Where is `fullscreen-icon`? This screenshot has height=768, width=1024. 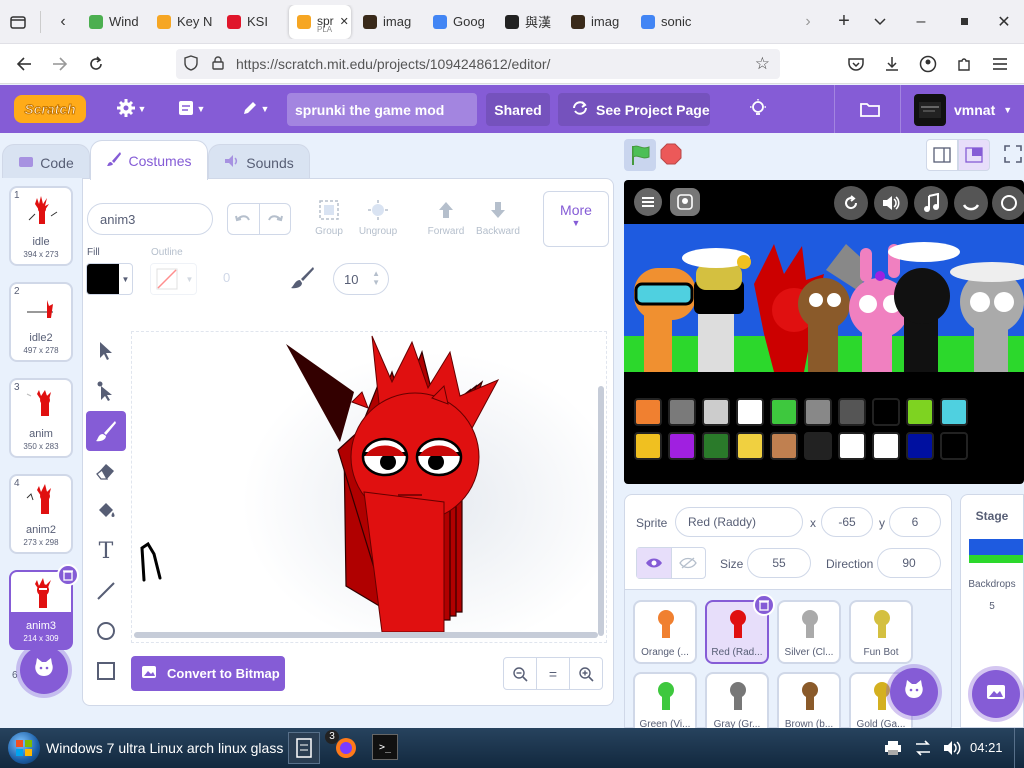
fullscreen-icon is located at coordinates (1013, 156).